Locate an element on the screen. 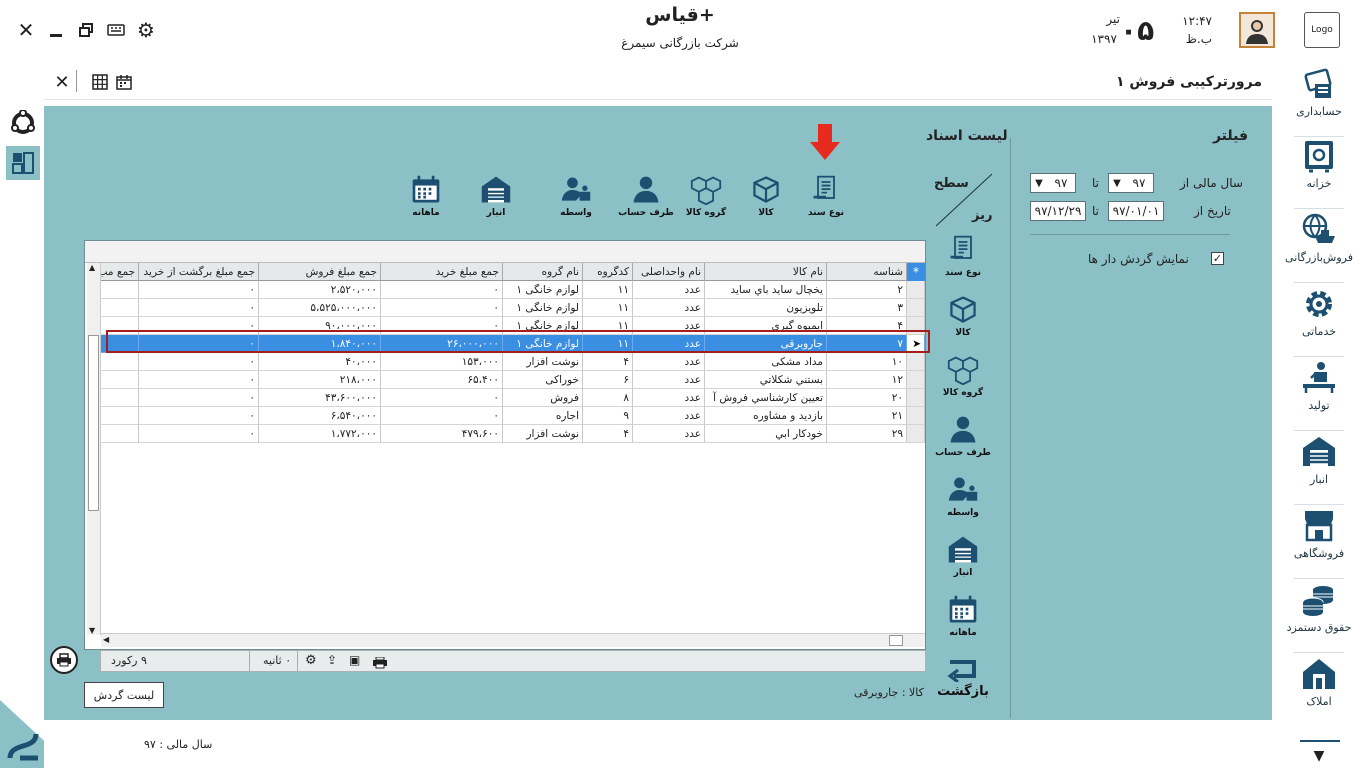 Image resolution: width=1360 pixels, height=768 pixels. fiscal-from-select: ۹۷ ▼ is located at coordinates (1131, 183).